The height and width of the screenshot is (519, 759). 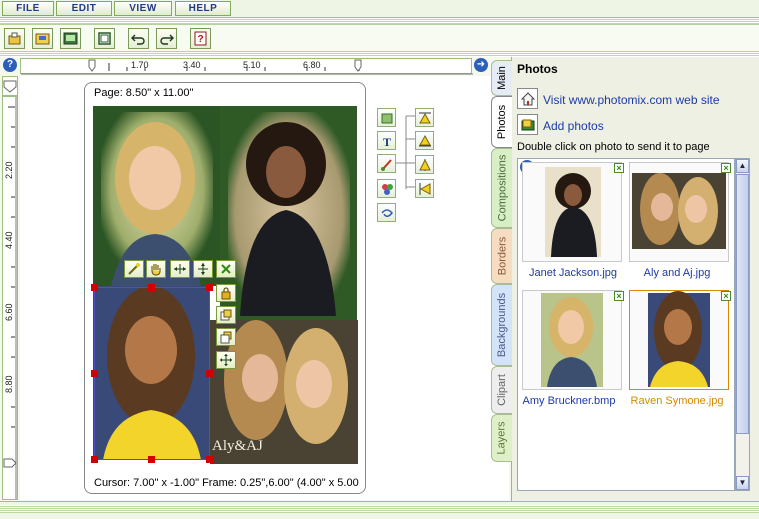 I want to click on tab-backgrounds: Backgrounds, so click(x=501, y=325).